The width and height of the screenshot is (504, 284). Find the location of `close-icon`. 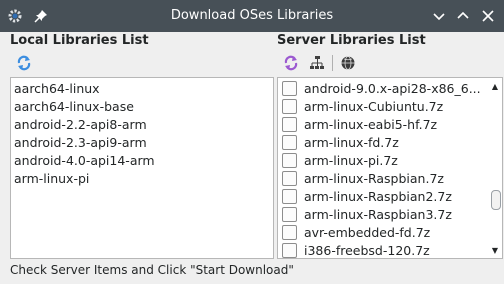

close-icon is located at coordinates (488, 16).